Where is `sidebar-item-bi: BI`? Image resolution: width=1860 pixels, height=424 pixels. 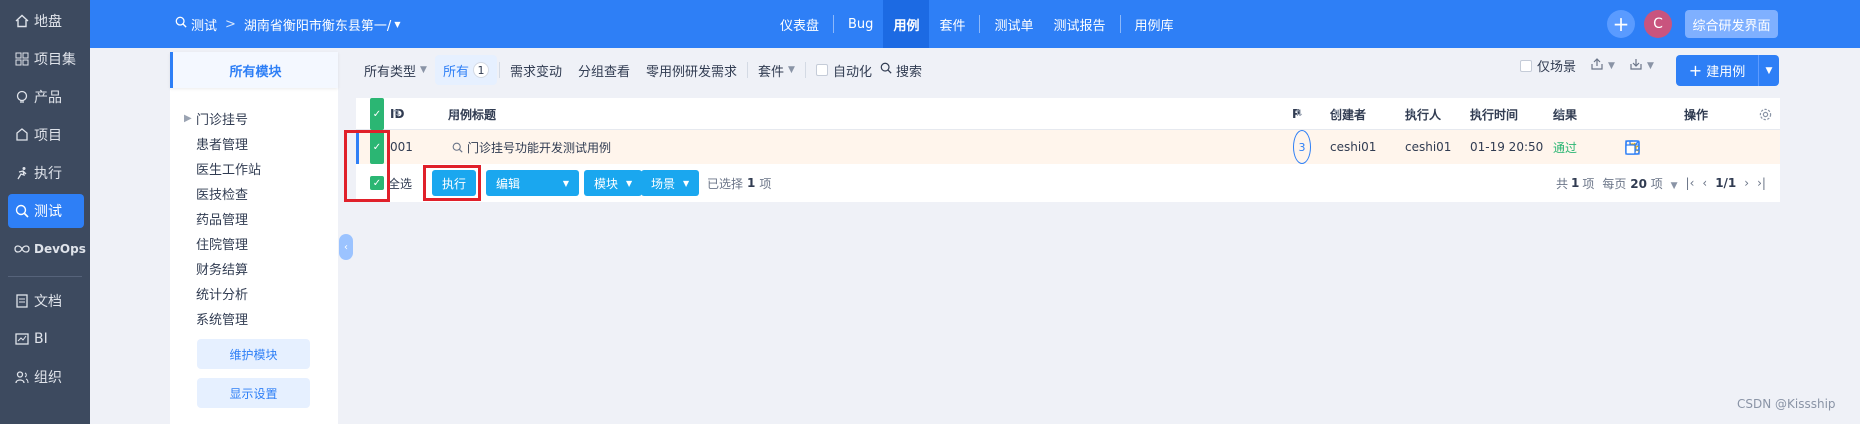
sidebar-item-bi: BI is located at coordinates (46, 339).